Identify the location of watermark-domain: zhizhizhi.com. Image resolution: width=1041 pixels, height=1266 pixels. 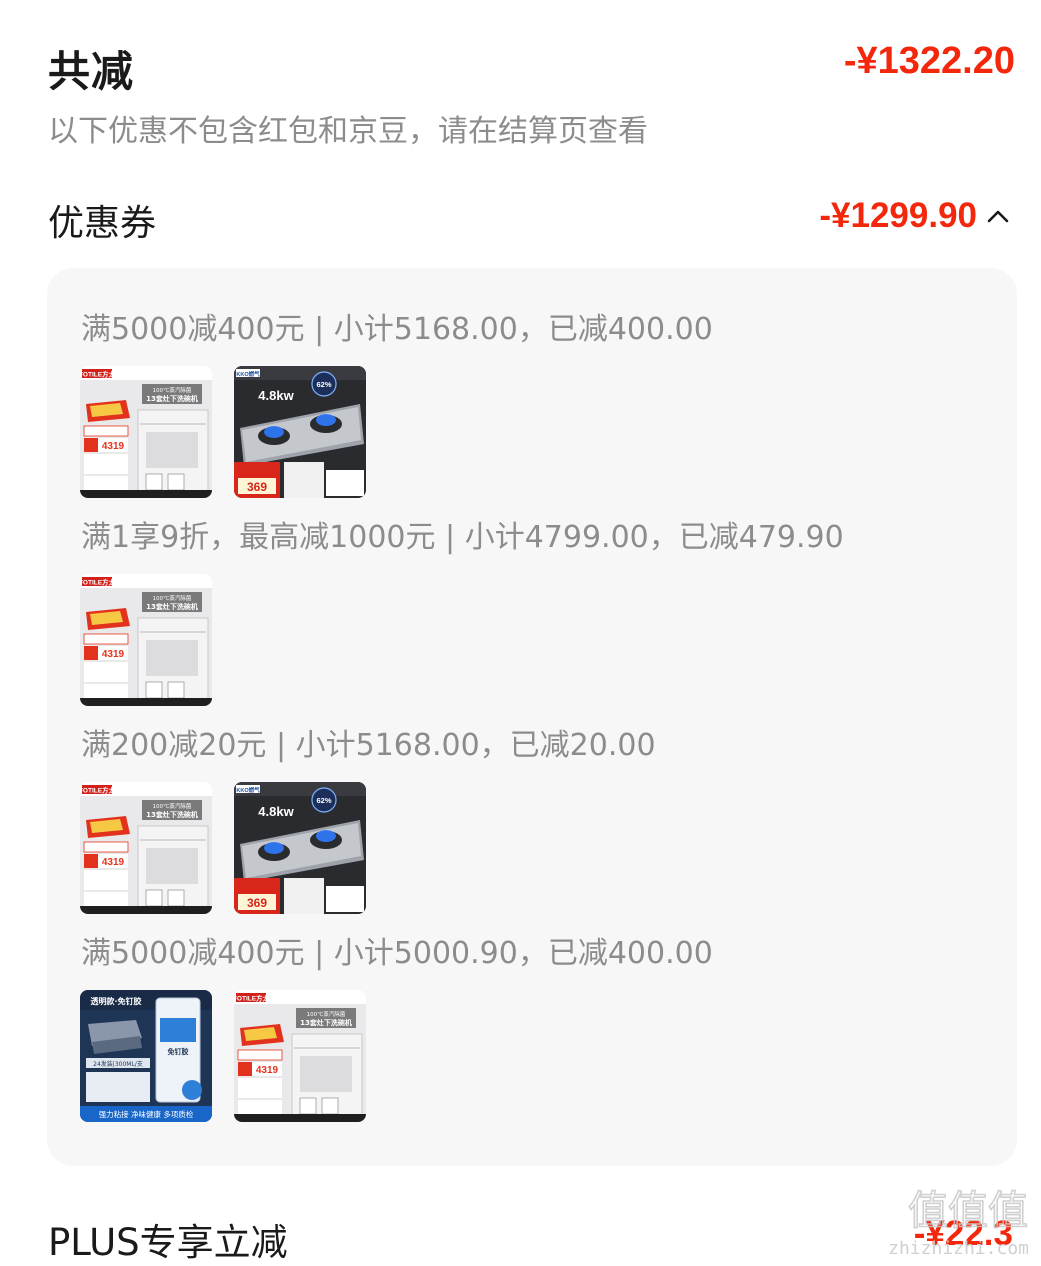
(958, 1248).